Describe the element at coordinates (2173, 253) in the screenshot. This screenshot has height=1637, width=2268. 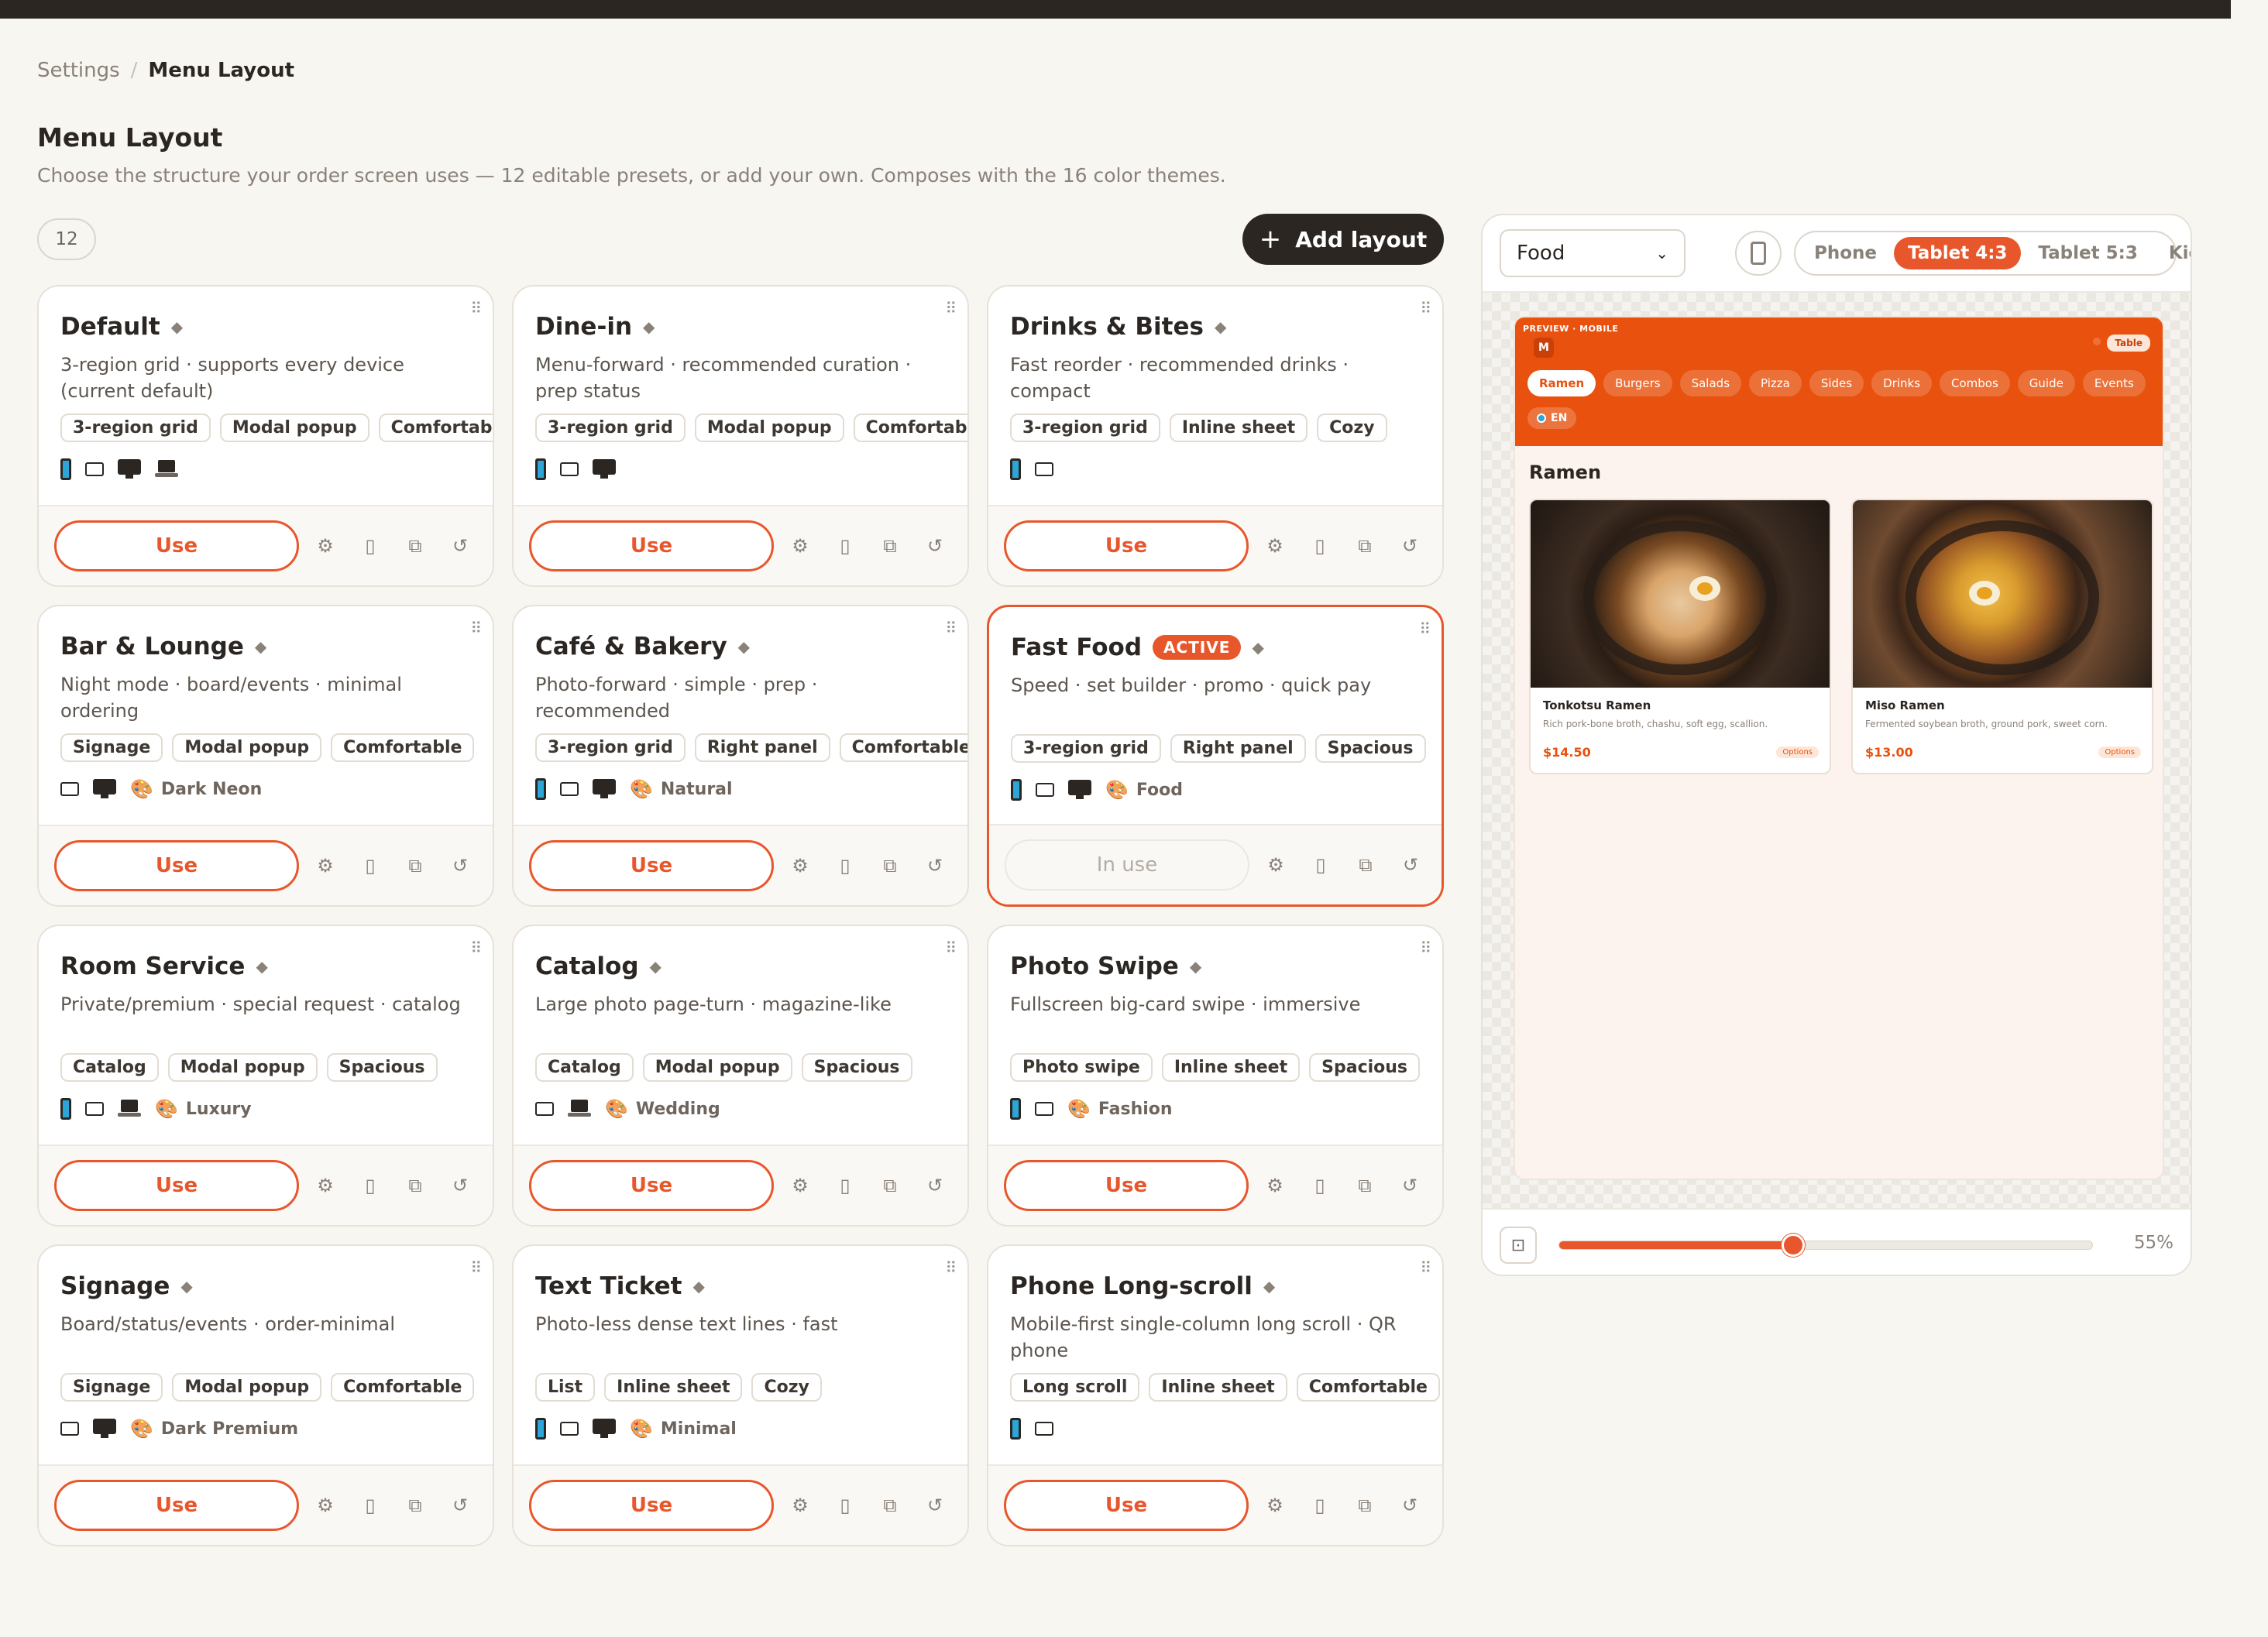
I see `device-option: Kiosk` at that location.